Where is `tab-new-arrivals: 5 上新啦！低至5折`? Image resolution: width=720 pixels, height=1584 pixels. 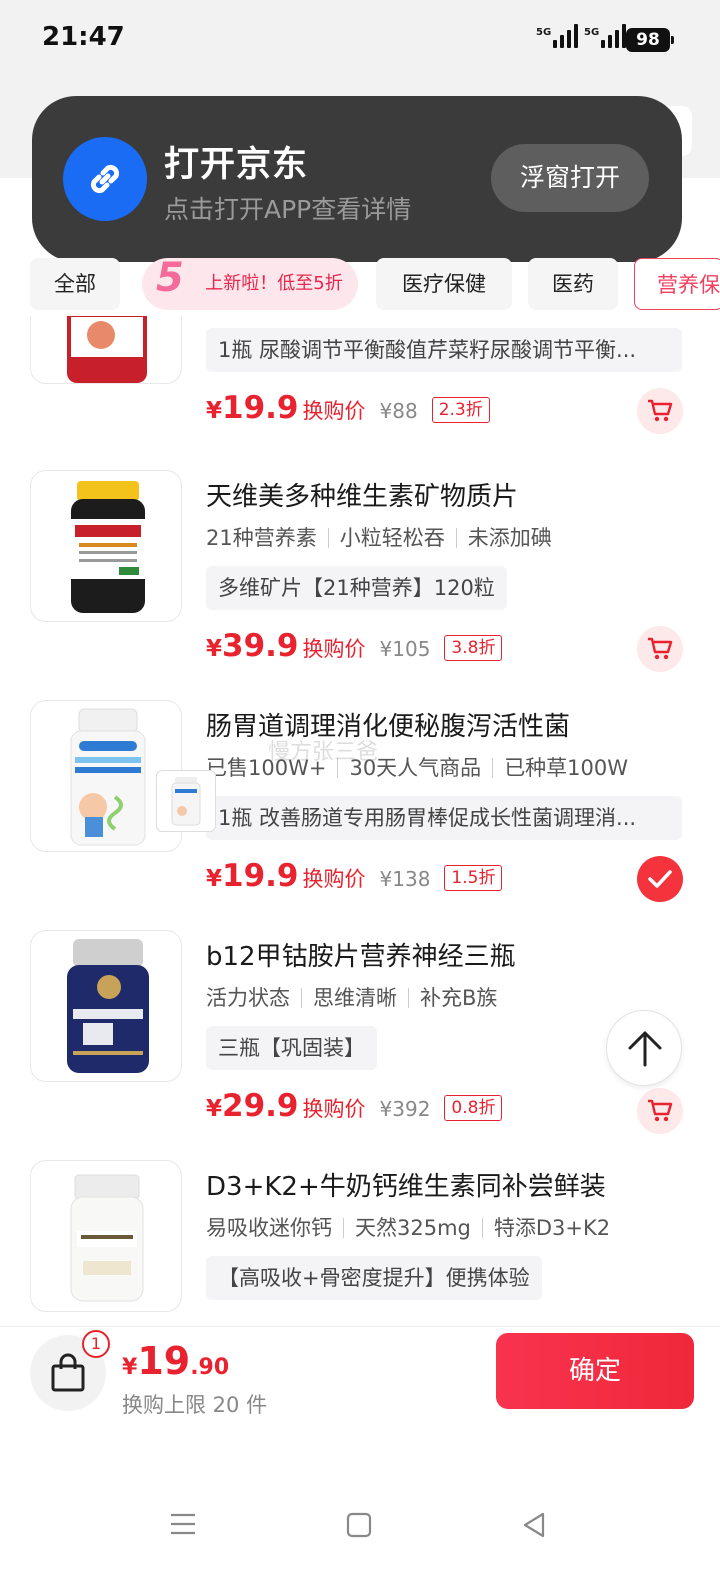 tab-new-arrivals: 5 上新啦！低至5折 is located at coordinates (250, 284).